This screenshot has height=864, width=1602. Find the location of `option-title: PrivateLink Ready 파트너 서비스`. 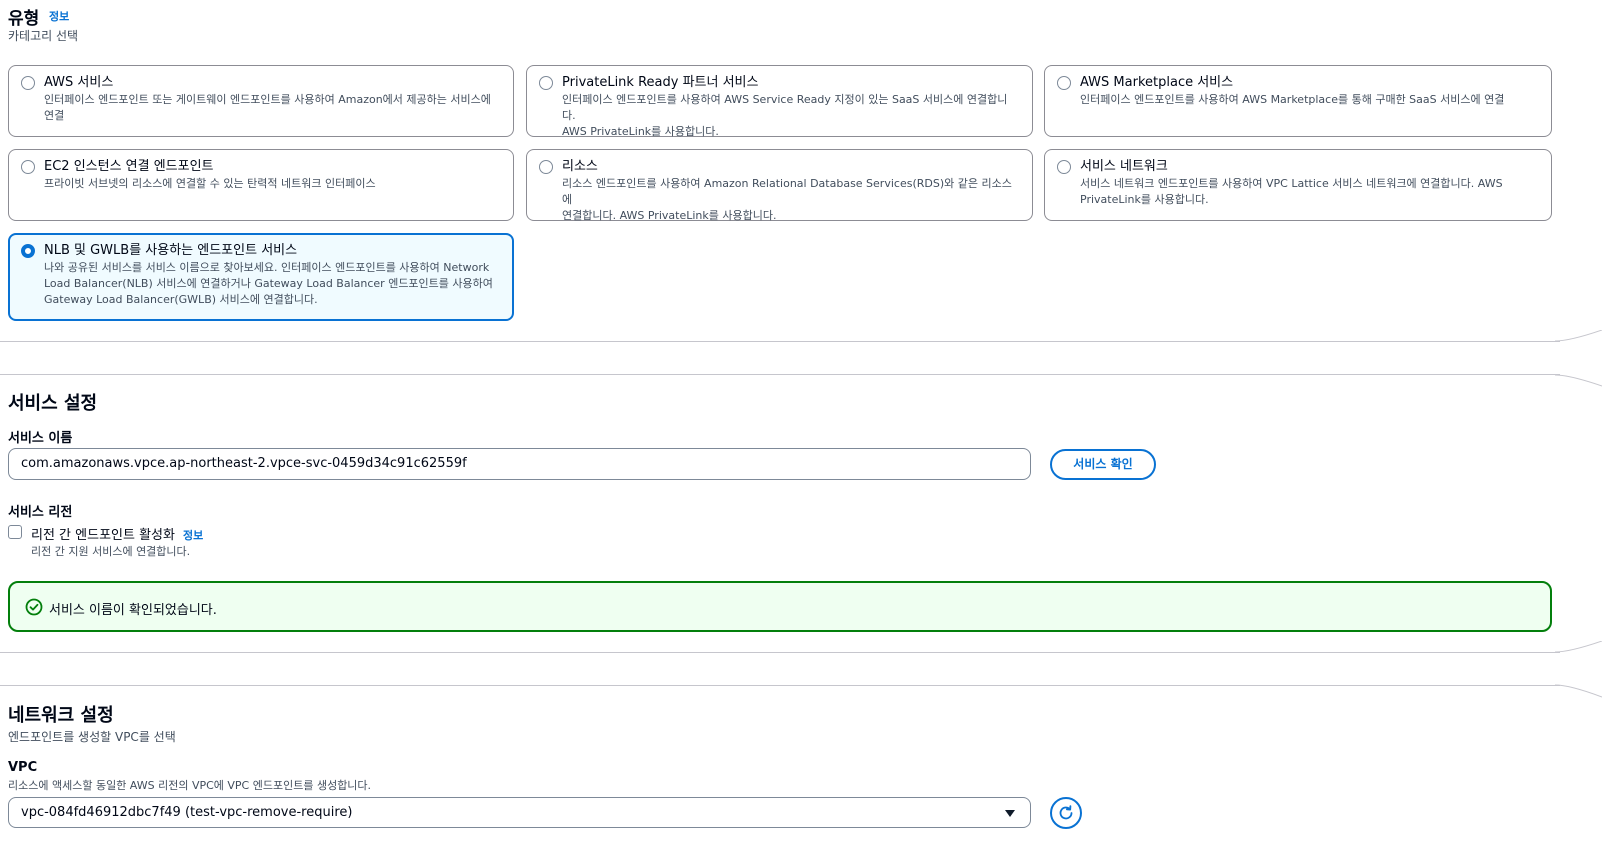

option-title: PrivateLink Ready 파트너 서비스 is located at coordinates (660, 82).